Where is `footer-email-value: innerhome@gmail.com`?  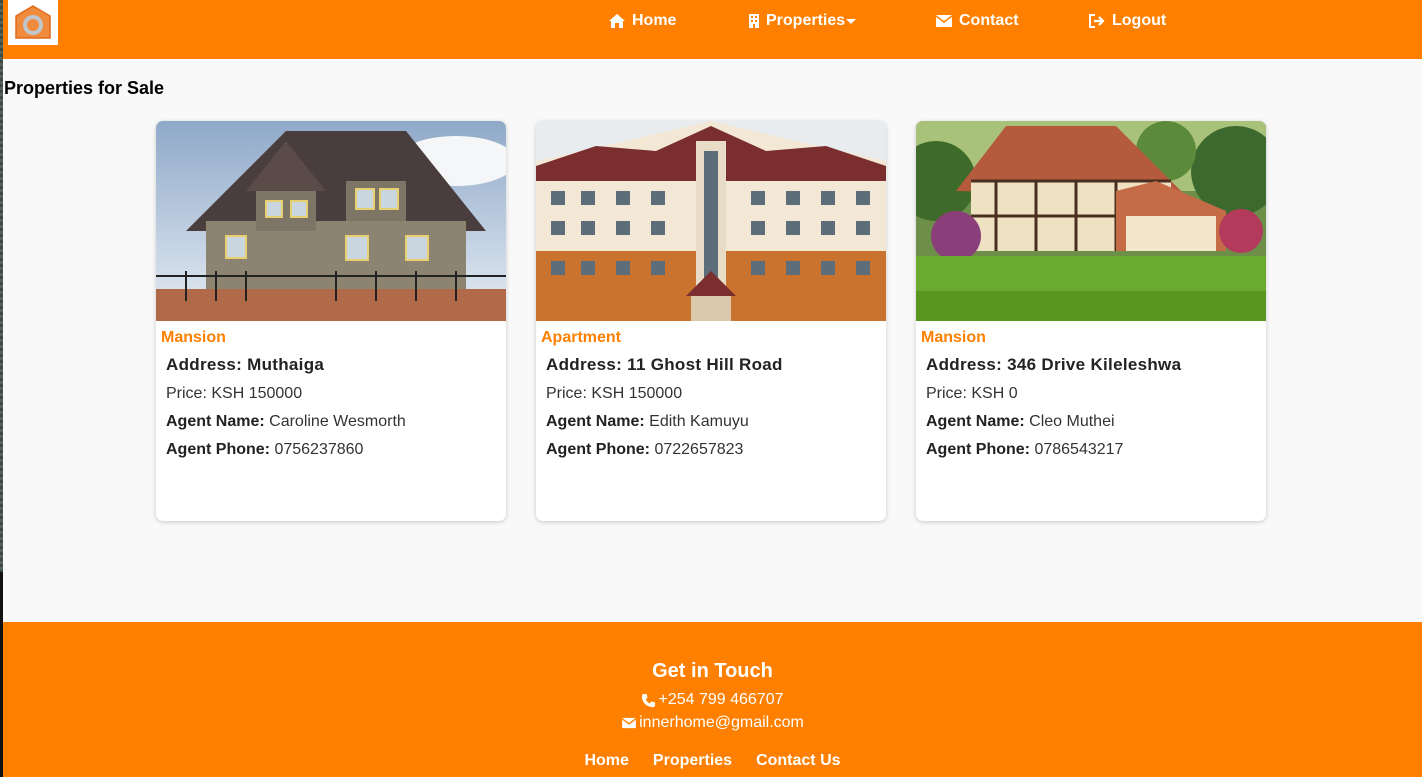
footer-email-value: innerhome@gmail.com is located at coordinates (721, 722).